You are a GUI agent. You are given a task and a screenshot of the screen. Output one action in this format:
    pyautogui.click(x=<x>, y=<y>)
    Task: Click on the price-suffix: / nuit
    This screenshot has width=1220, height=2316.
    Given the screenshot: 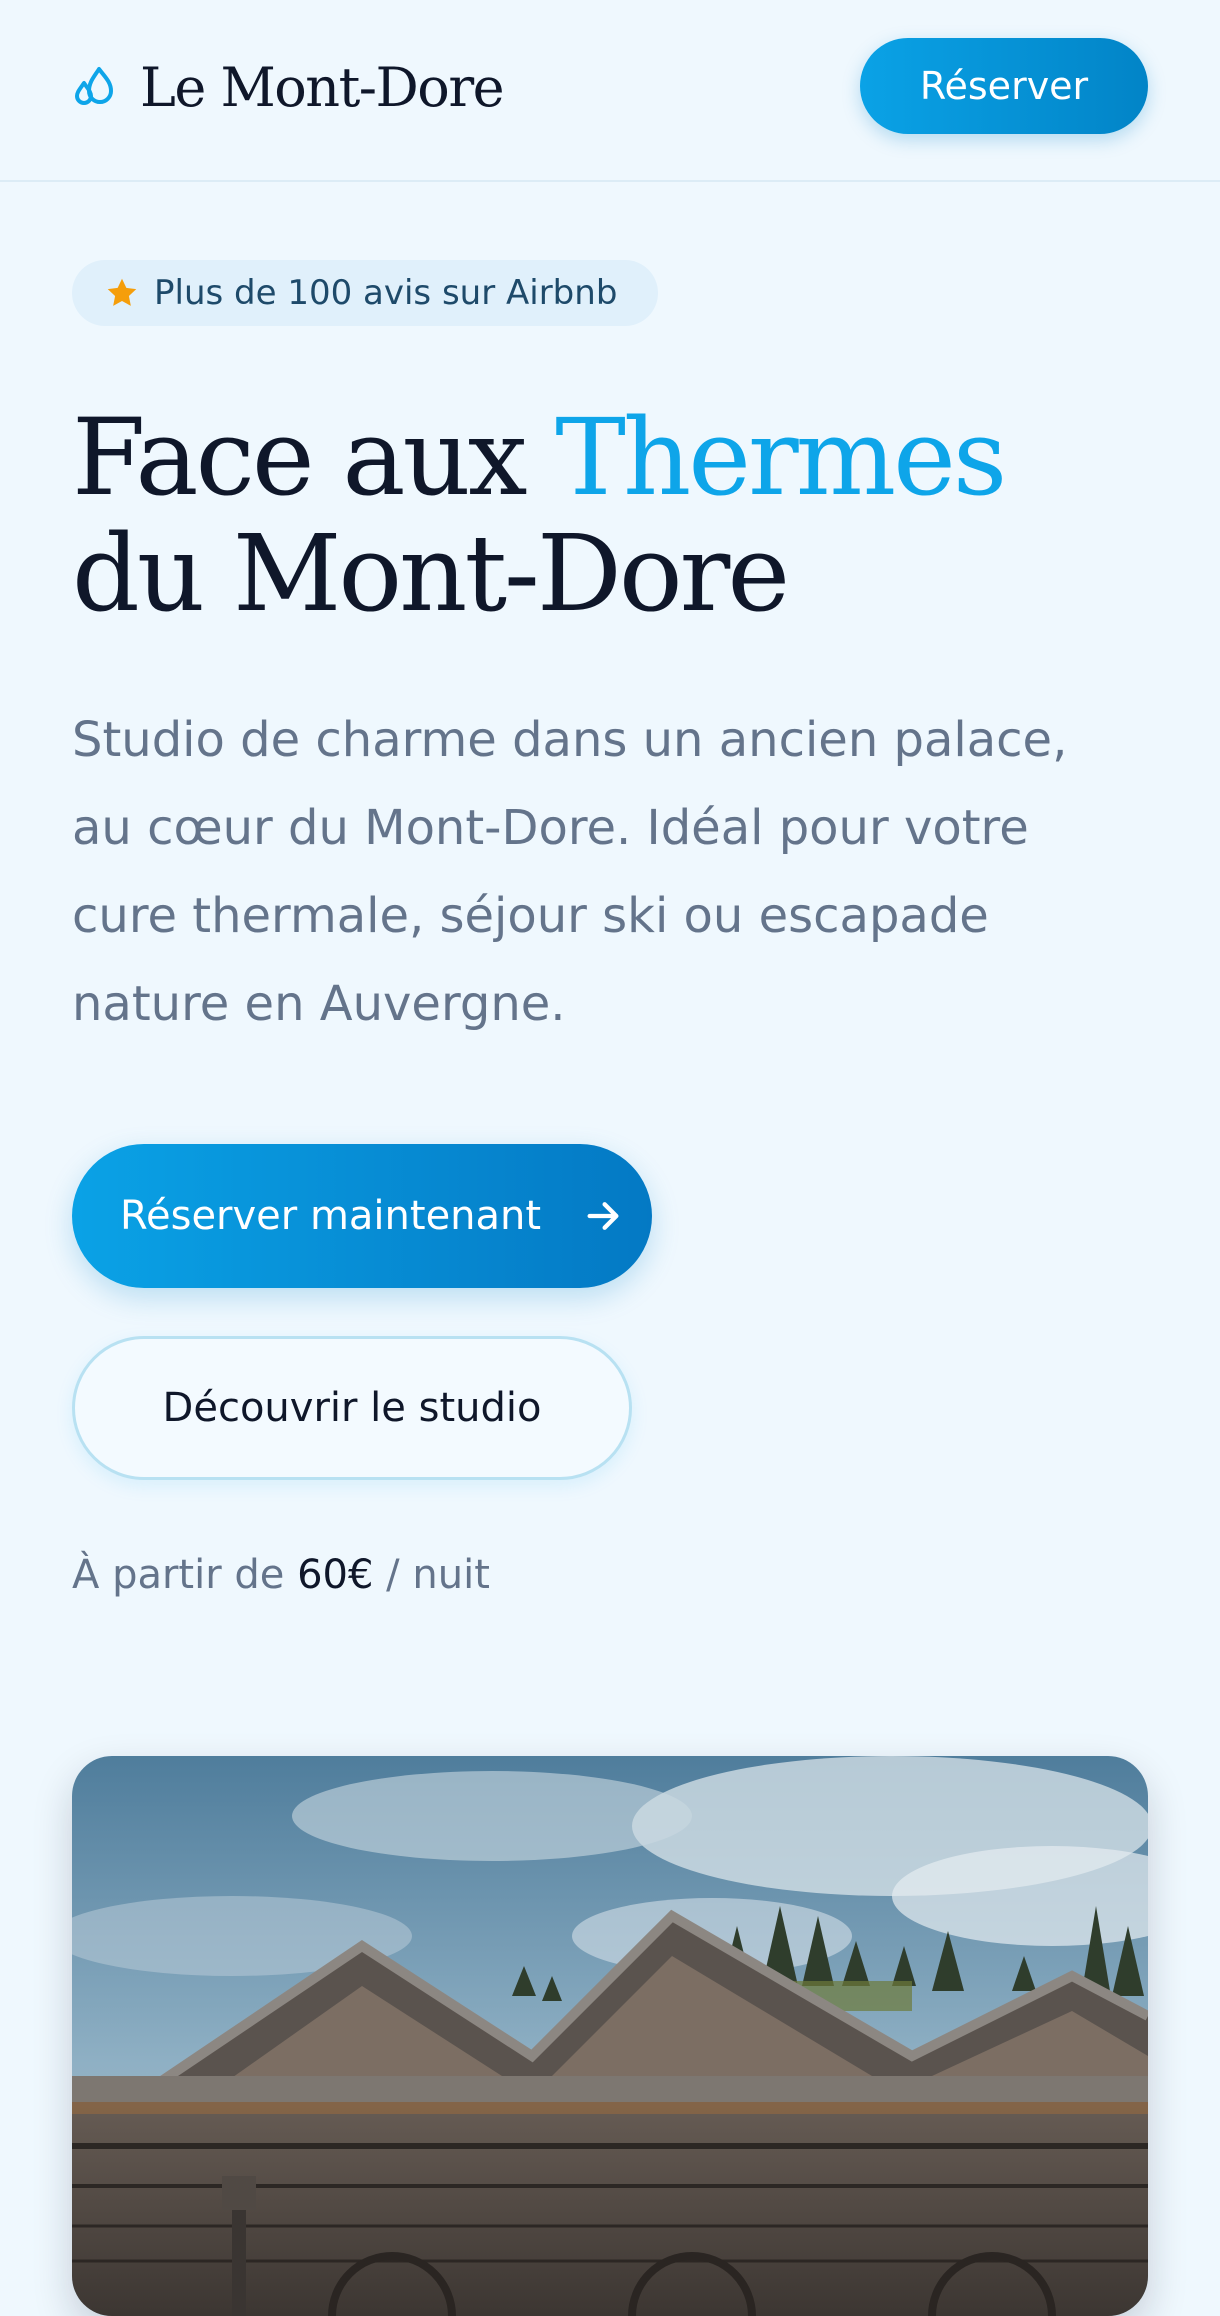 What is the action you would take?
    pyautogui.click(x=431, y=1575)
    